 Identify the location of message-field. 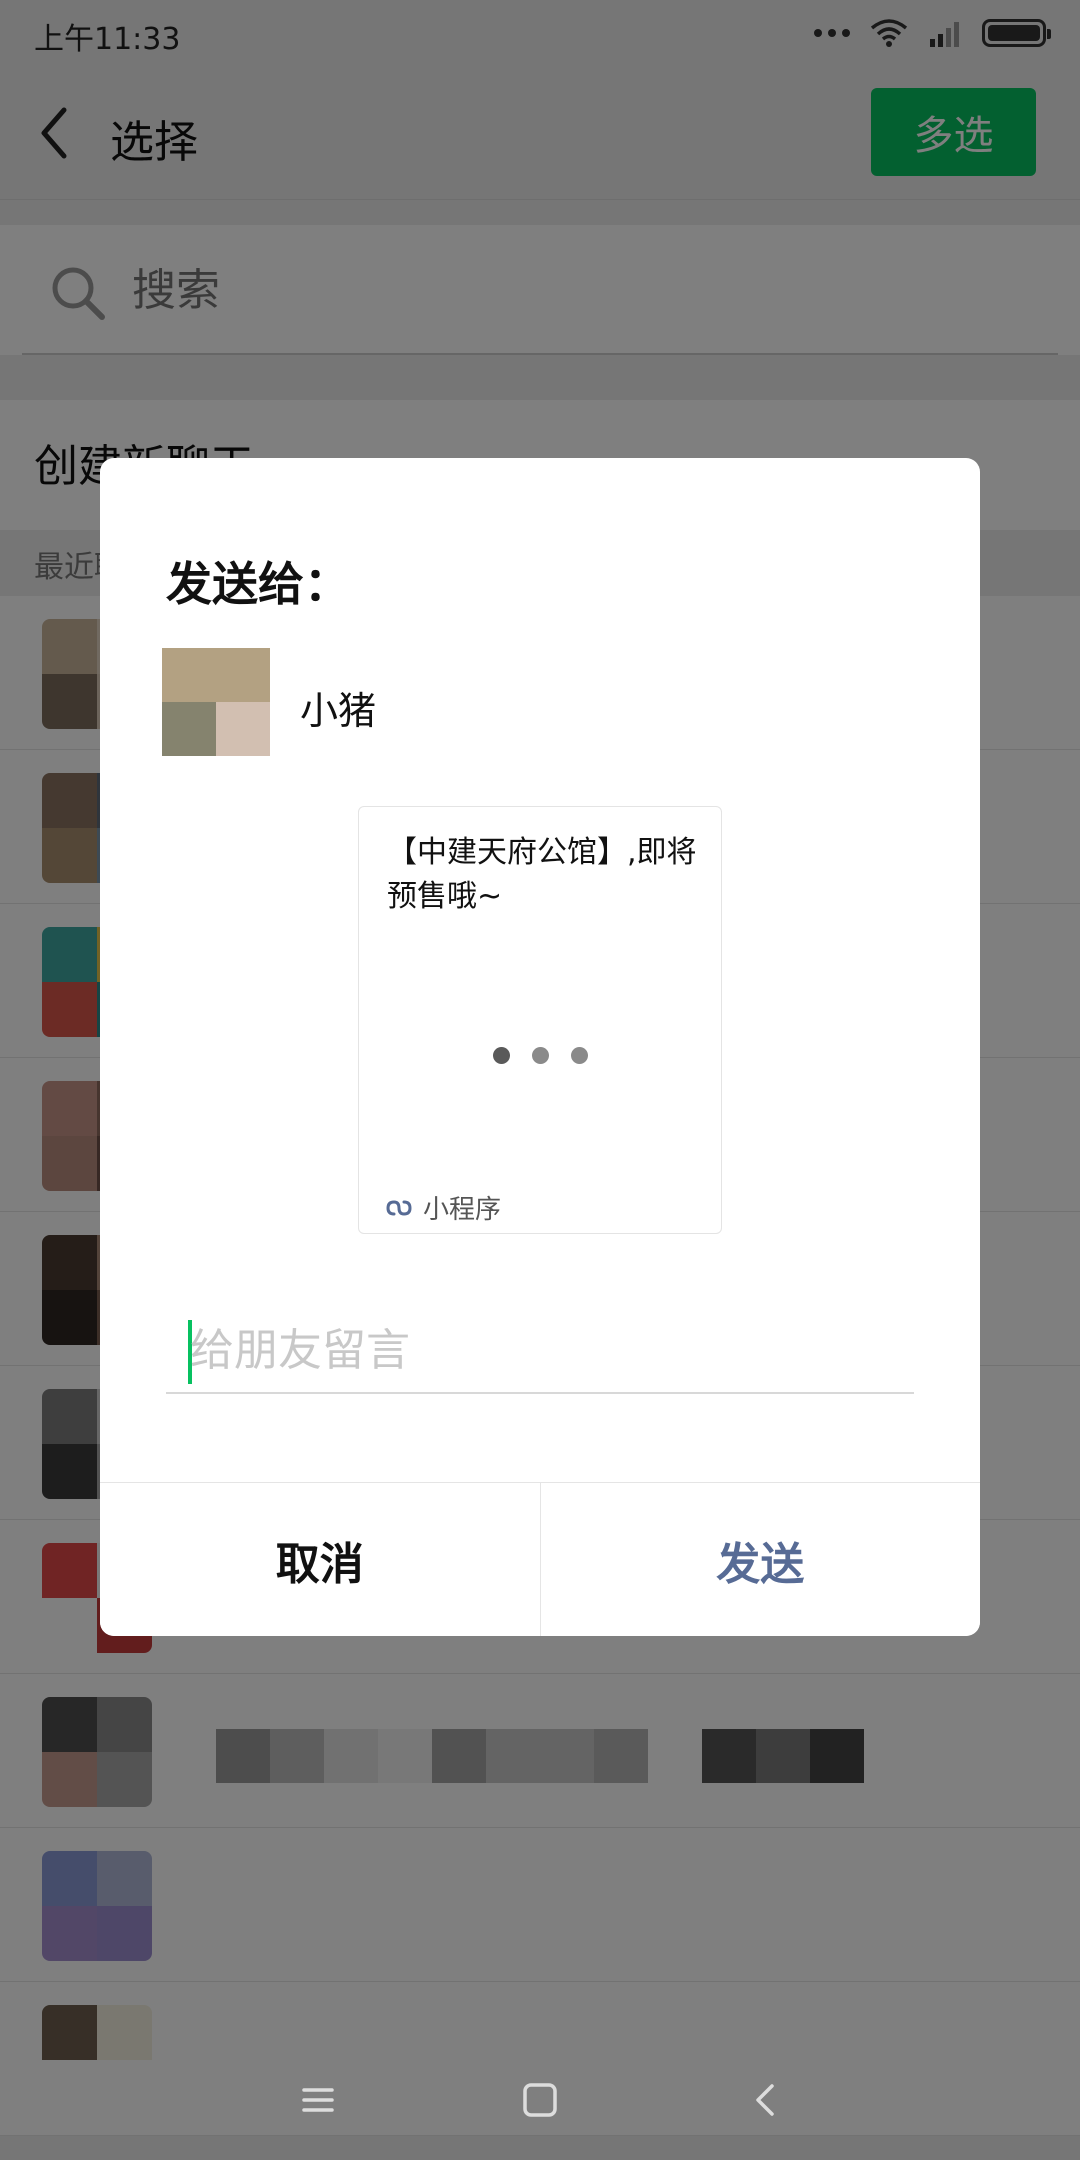
(540, 1351).